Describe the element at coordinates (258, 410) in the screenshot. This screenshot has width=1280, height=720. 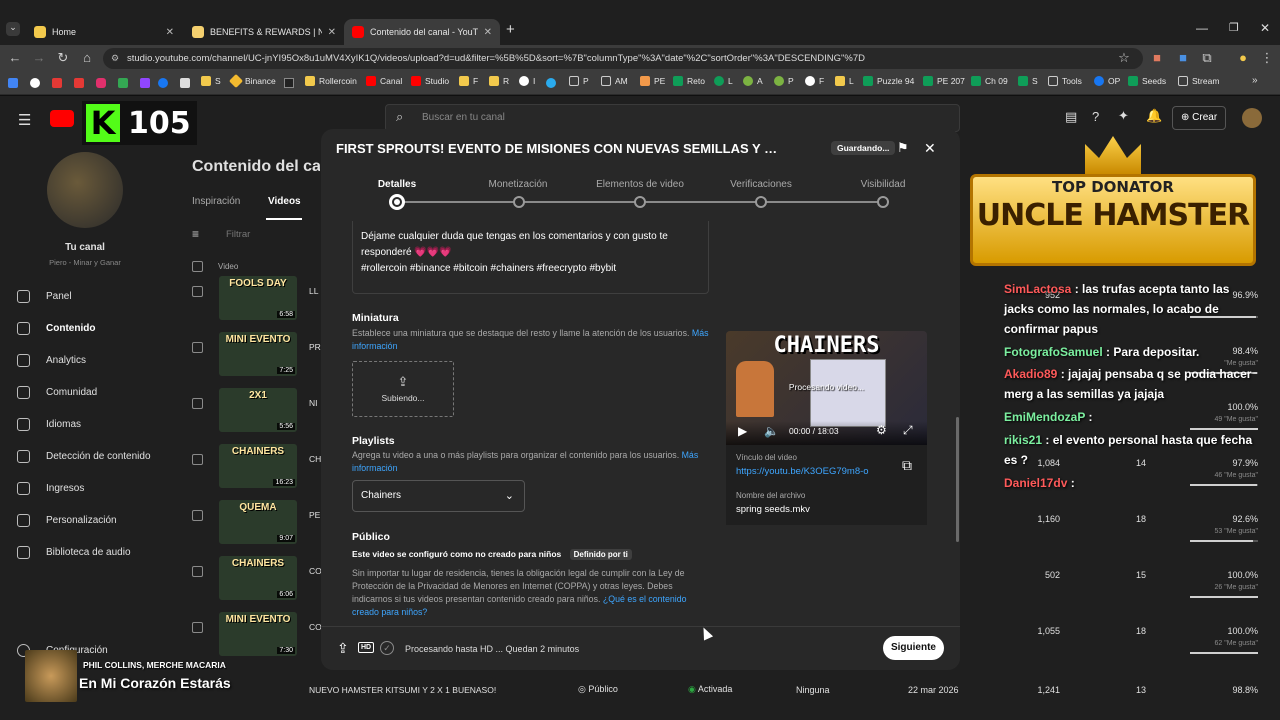
I see `video-thumbnail: 2X1 5:56` at that location.